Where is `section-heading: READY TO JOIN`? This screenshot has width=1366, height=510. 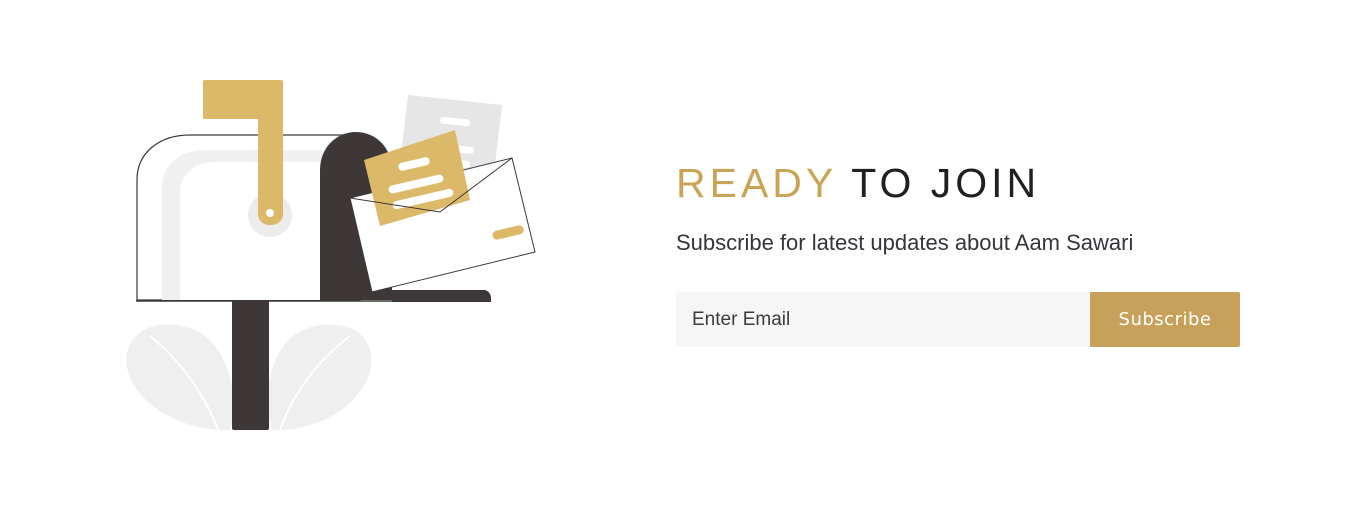
section-heading: READY TO JOIN is located at coordinates (961, 183).